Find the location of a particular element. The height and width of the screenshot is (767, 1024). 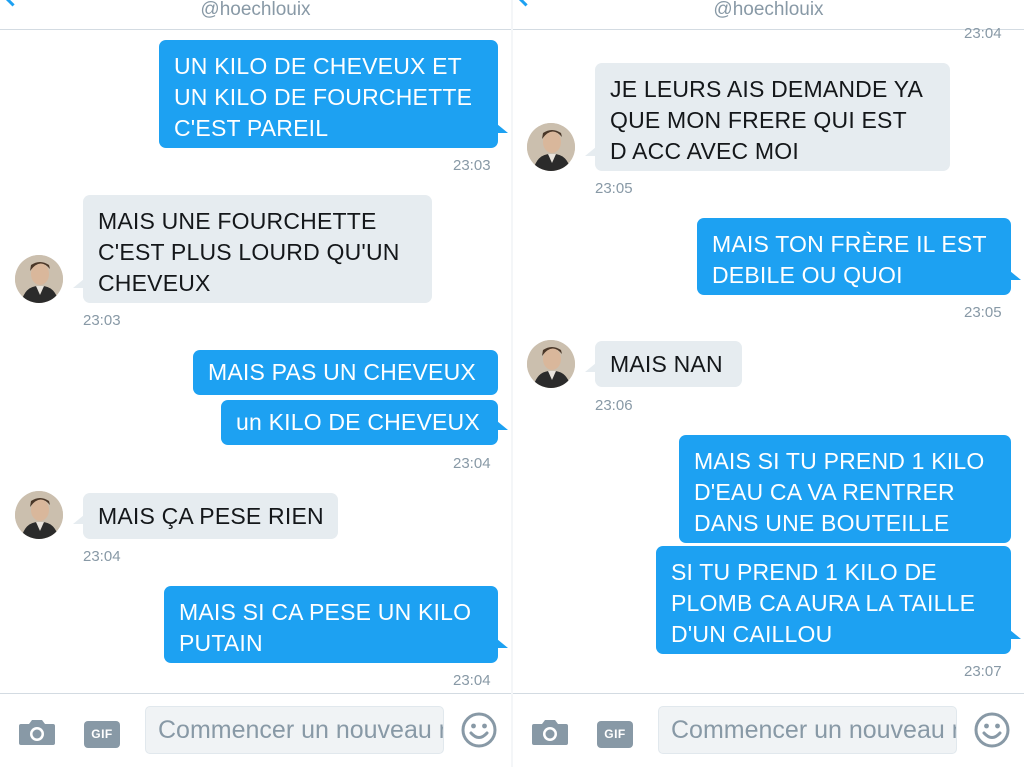

message-bubble-sent: MAIS SI CA PESE UN KILO PUTAIN is located at coordinates (331, 624).